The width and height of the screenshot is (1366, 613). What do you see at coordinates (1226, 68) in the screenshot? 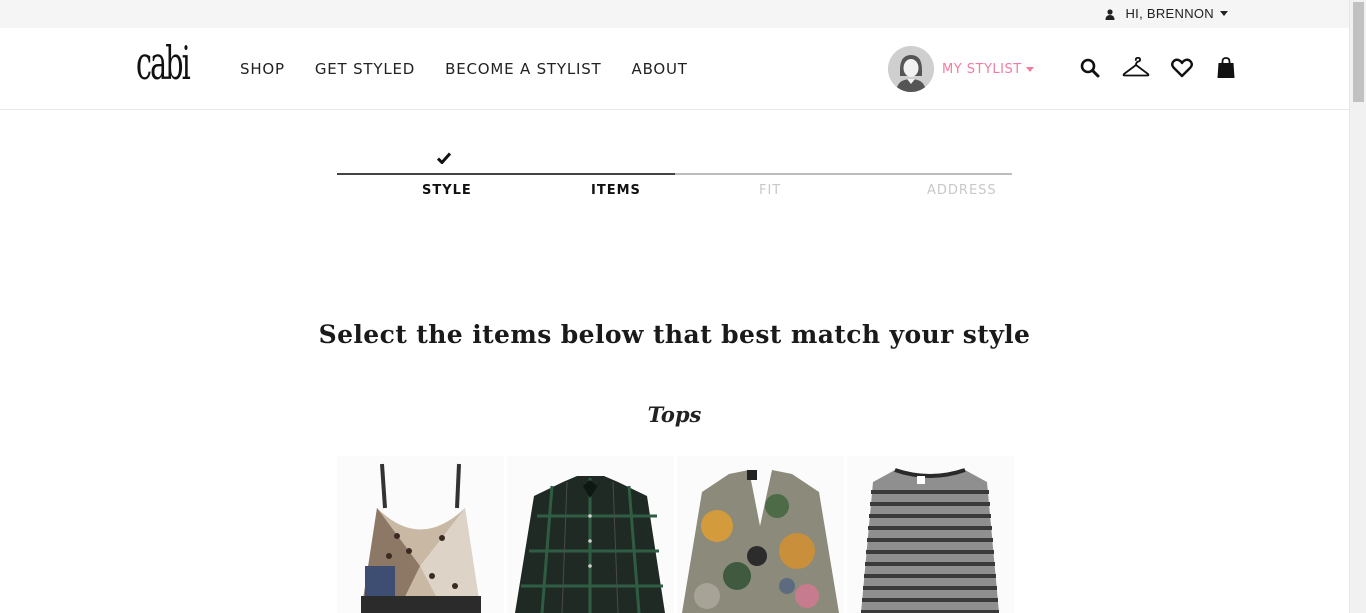
I see `shopping-bag-icon` at bounding box center [1226, 68].